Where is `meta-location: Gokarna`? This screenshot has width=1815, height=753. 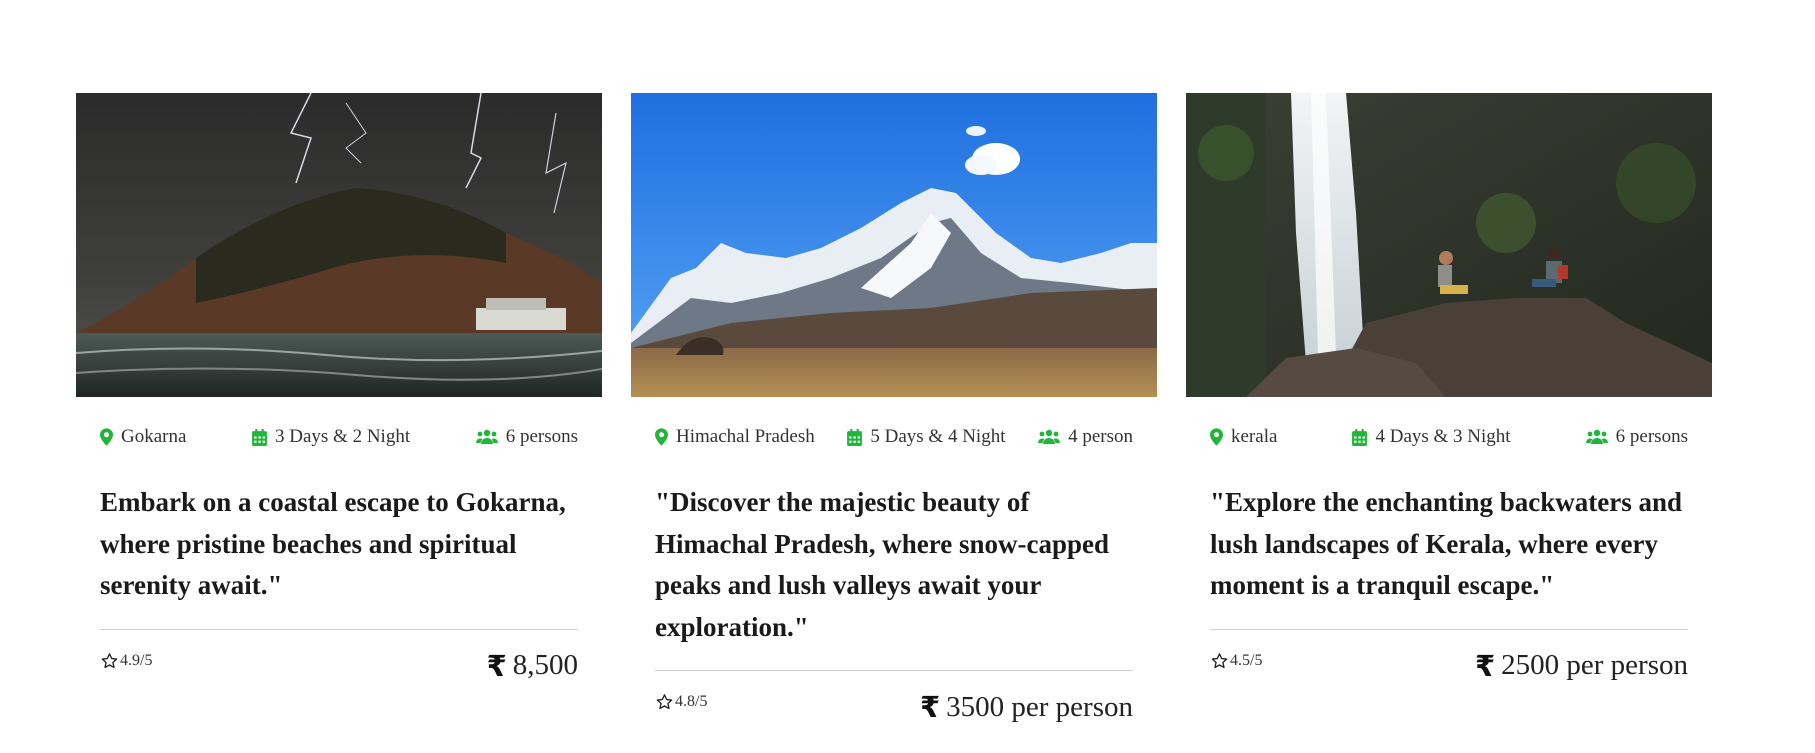
meta-location: Gokarna is located at coordinates (143, 437).